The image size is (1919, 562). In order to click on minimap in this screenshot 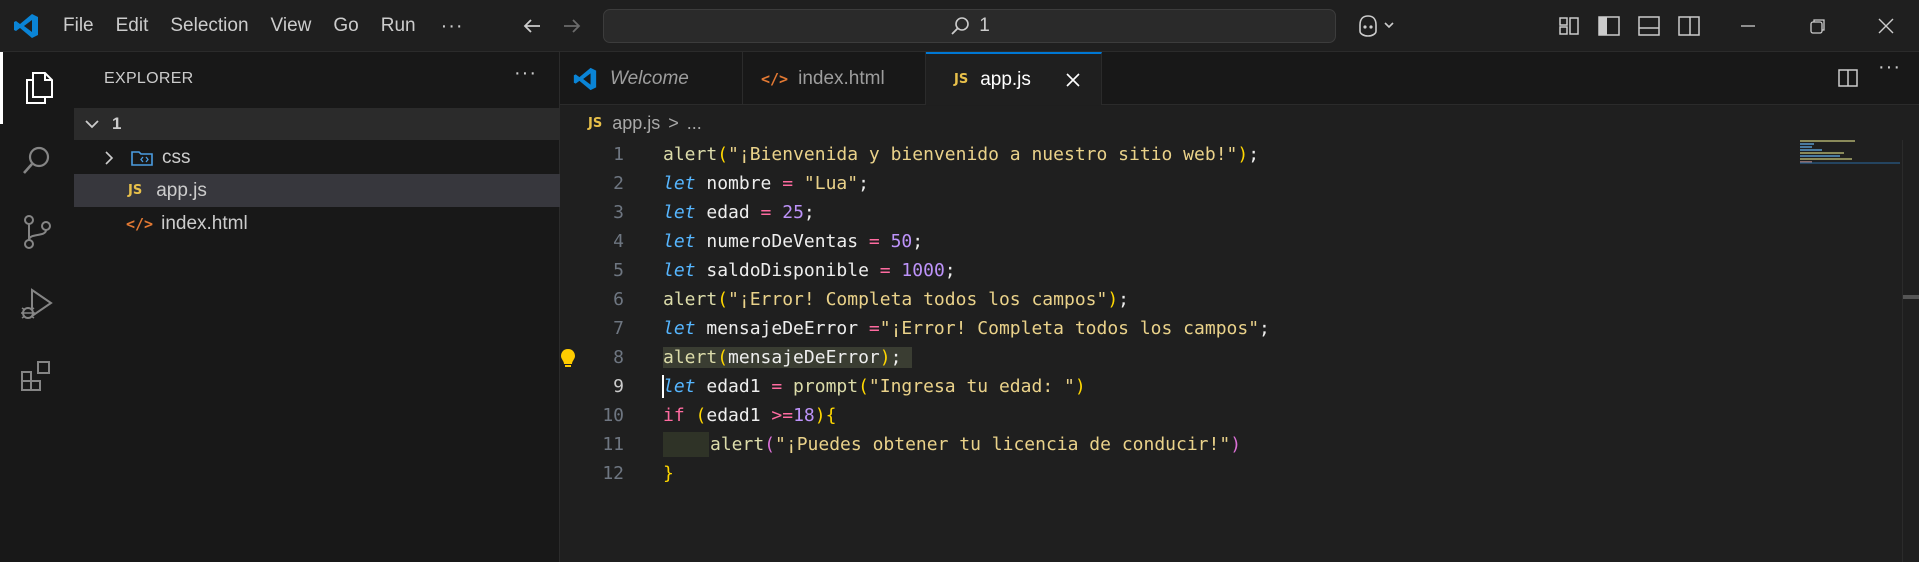, I will do `click(1850, 153)`.